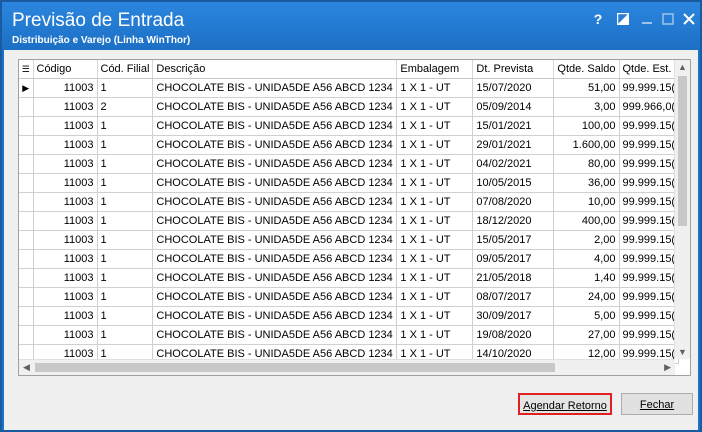 The height and width of the screenshot is (432, 702). I want to click on table-cell: 999.966,0(, so click(649, 107).